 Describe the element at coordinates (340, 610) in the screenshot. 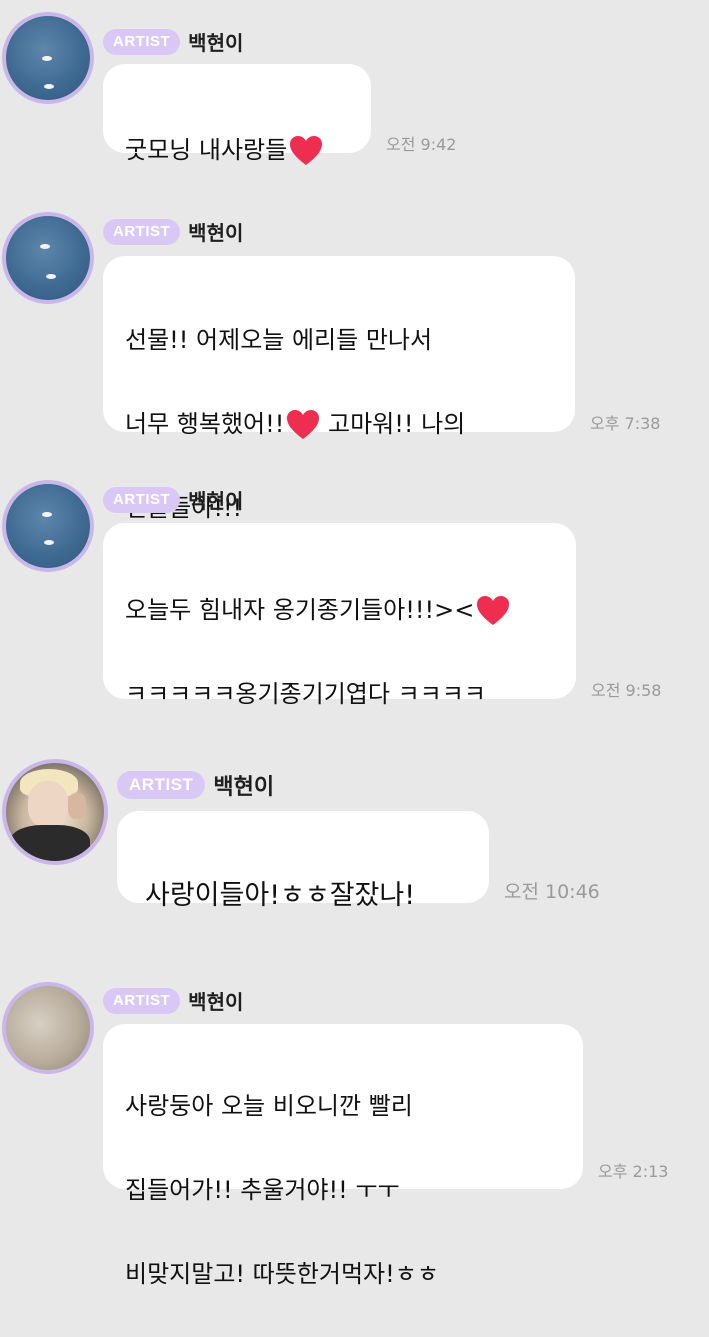

I see `message-text-line: 오늘두 힘내자 옹기종기들아!!!><` at that location.